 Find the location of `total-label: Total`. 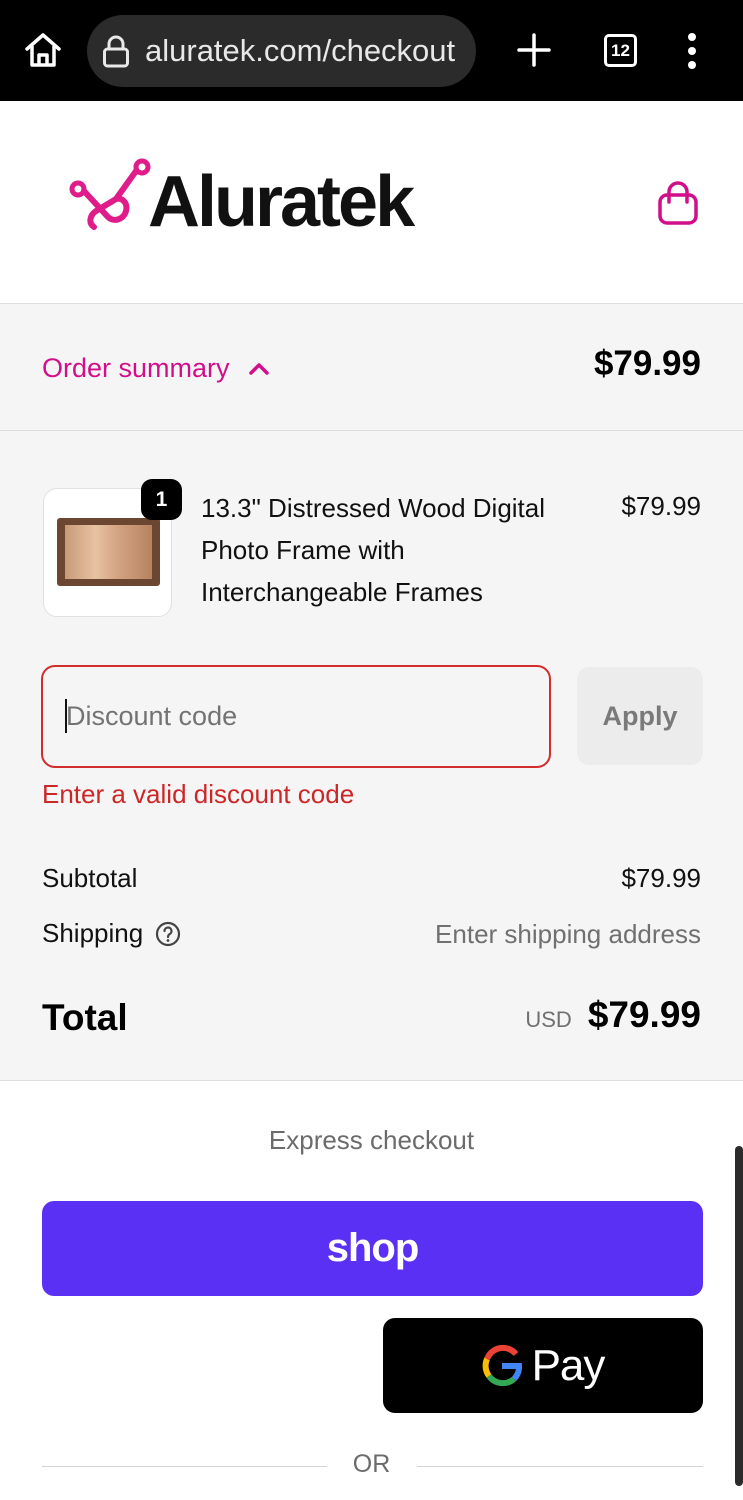

total-label: Total is located at coordinates (85, 1017).